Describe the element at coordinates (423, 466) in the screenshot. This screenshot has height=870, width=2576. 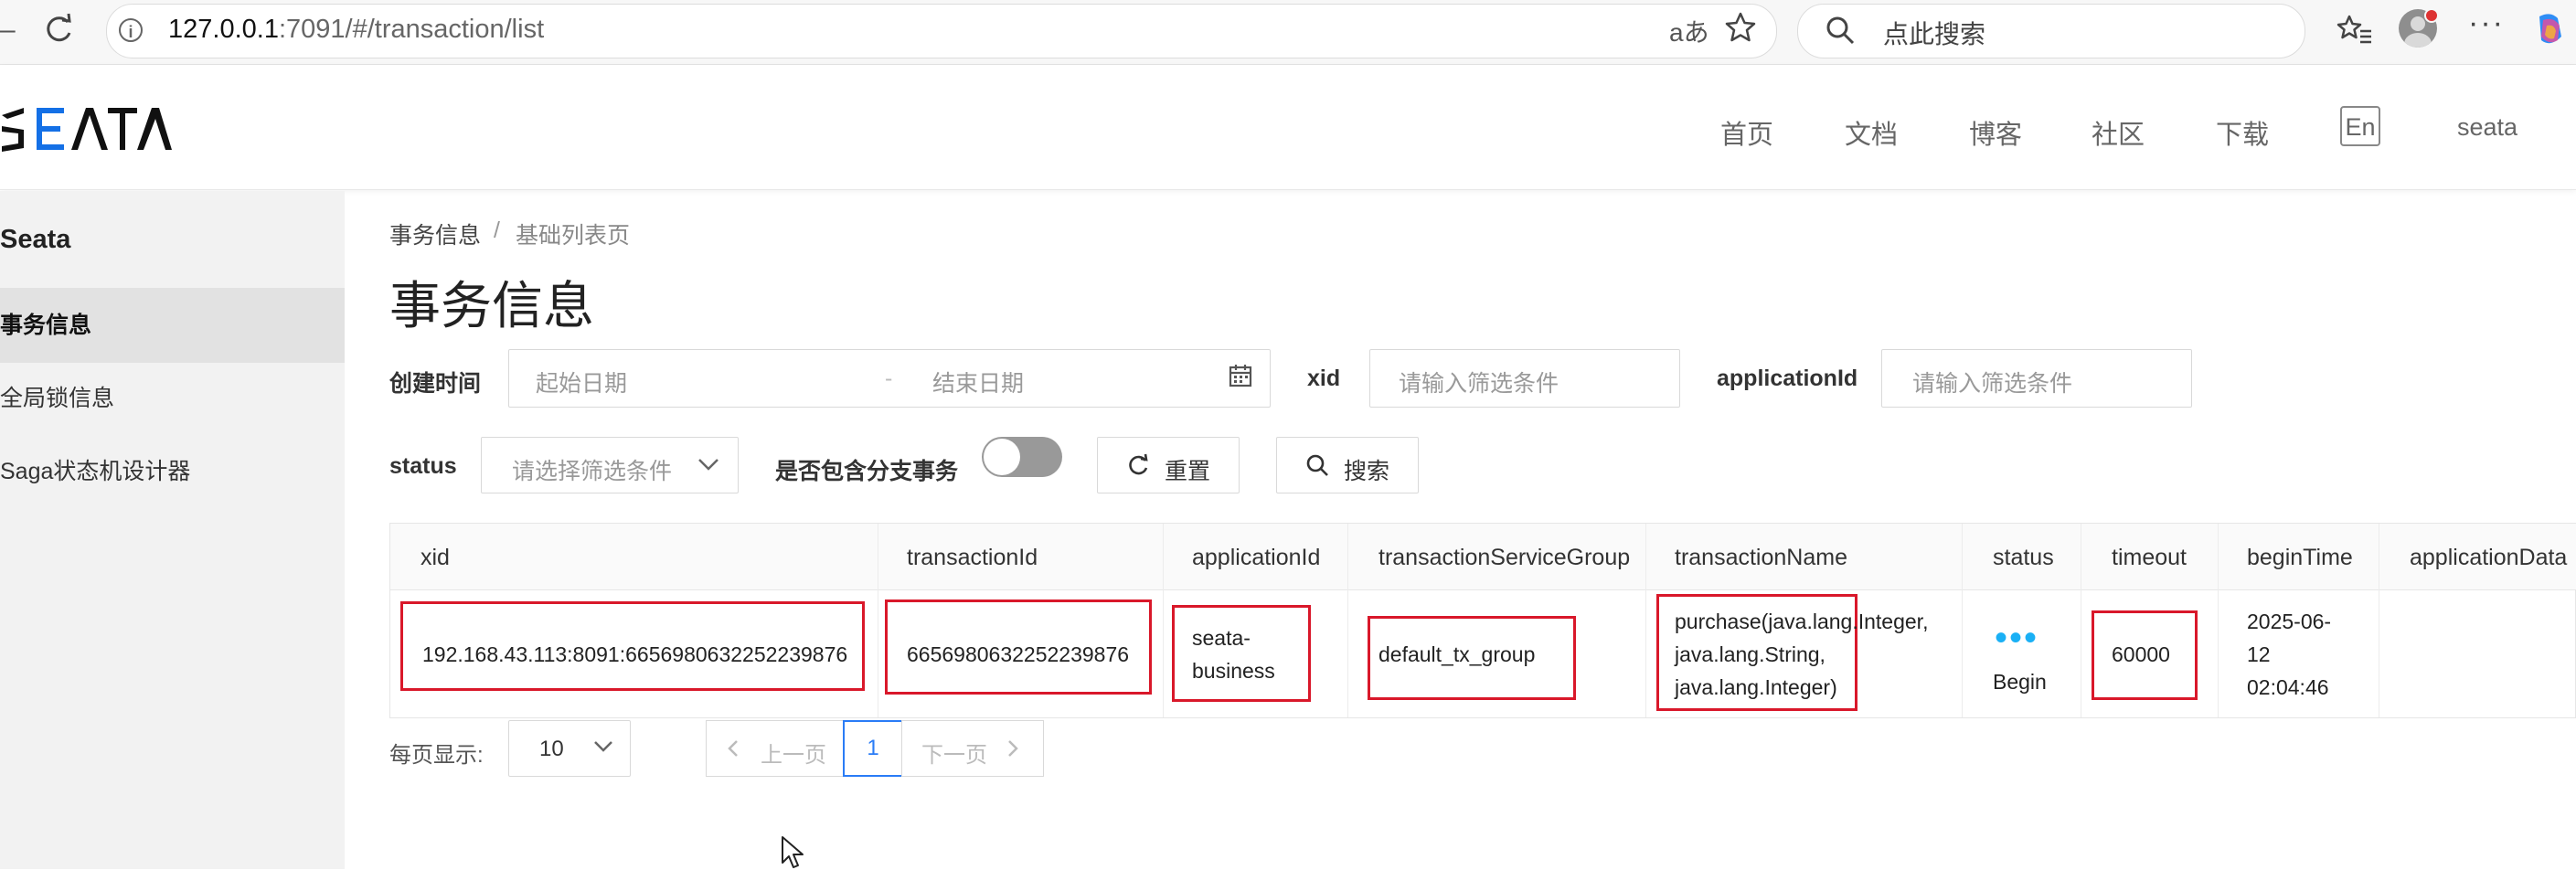
I see `status-label: status` at that location.